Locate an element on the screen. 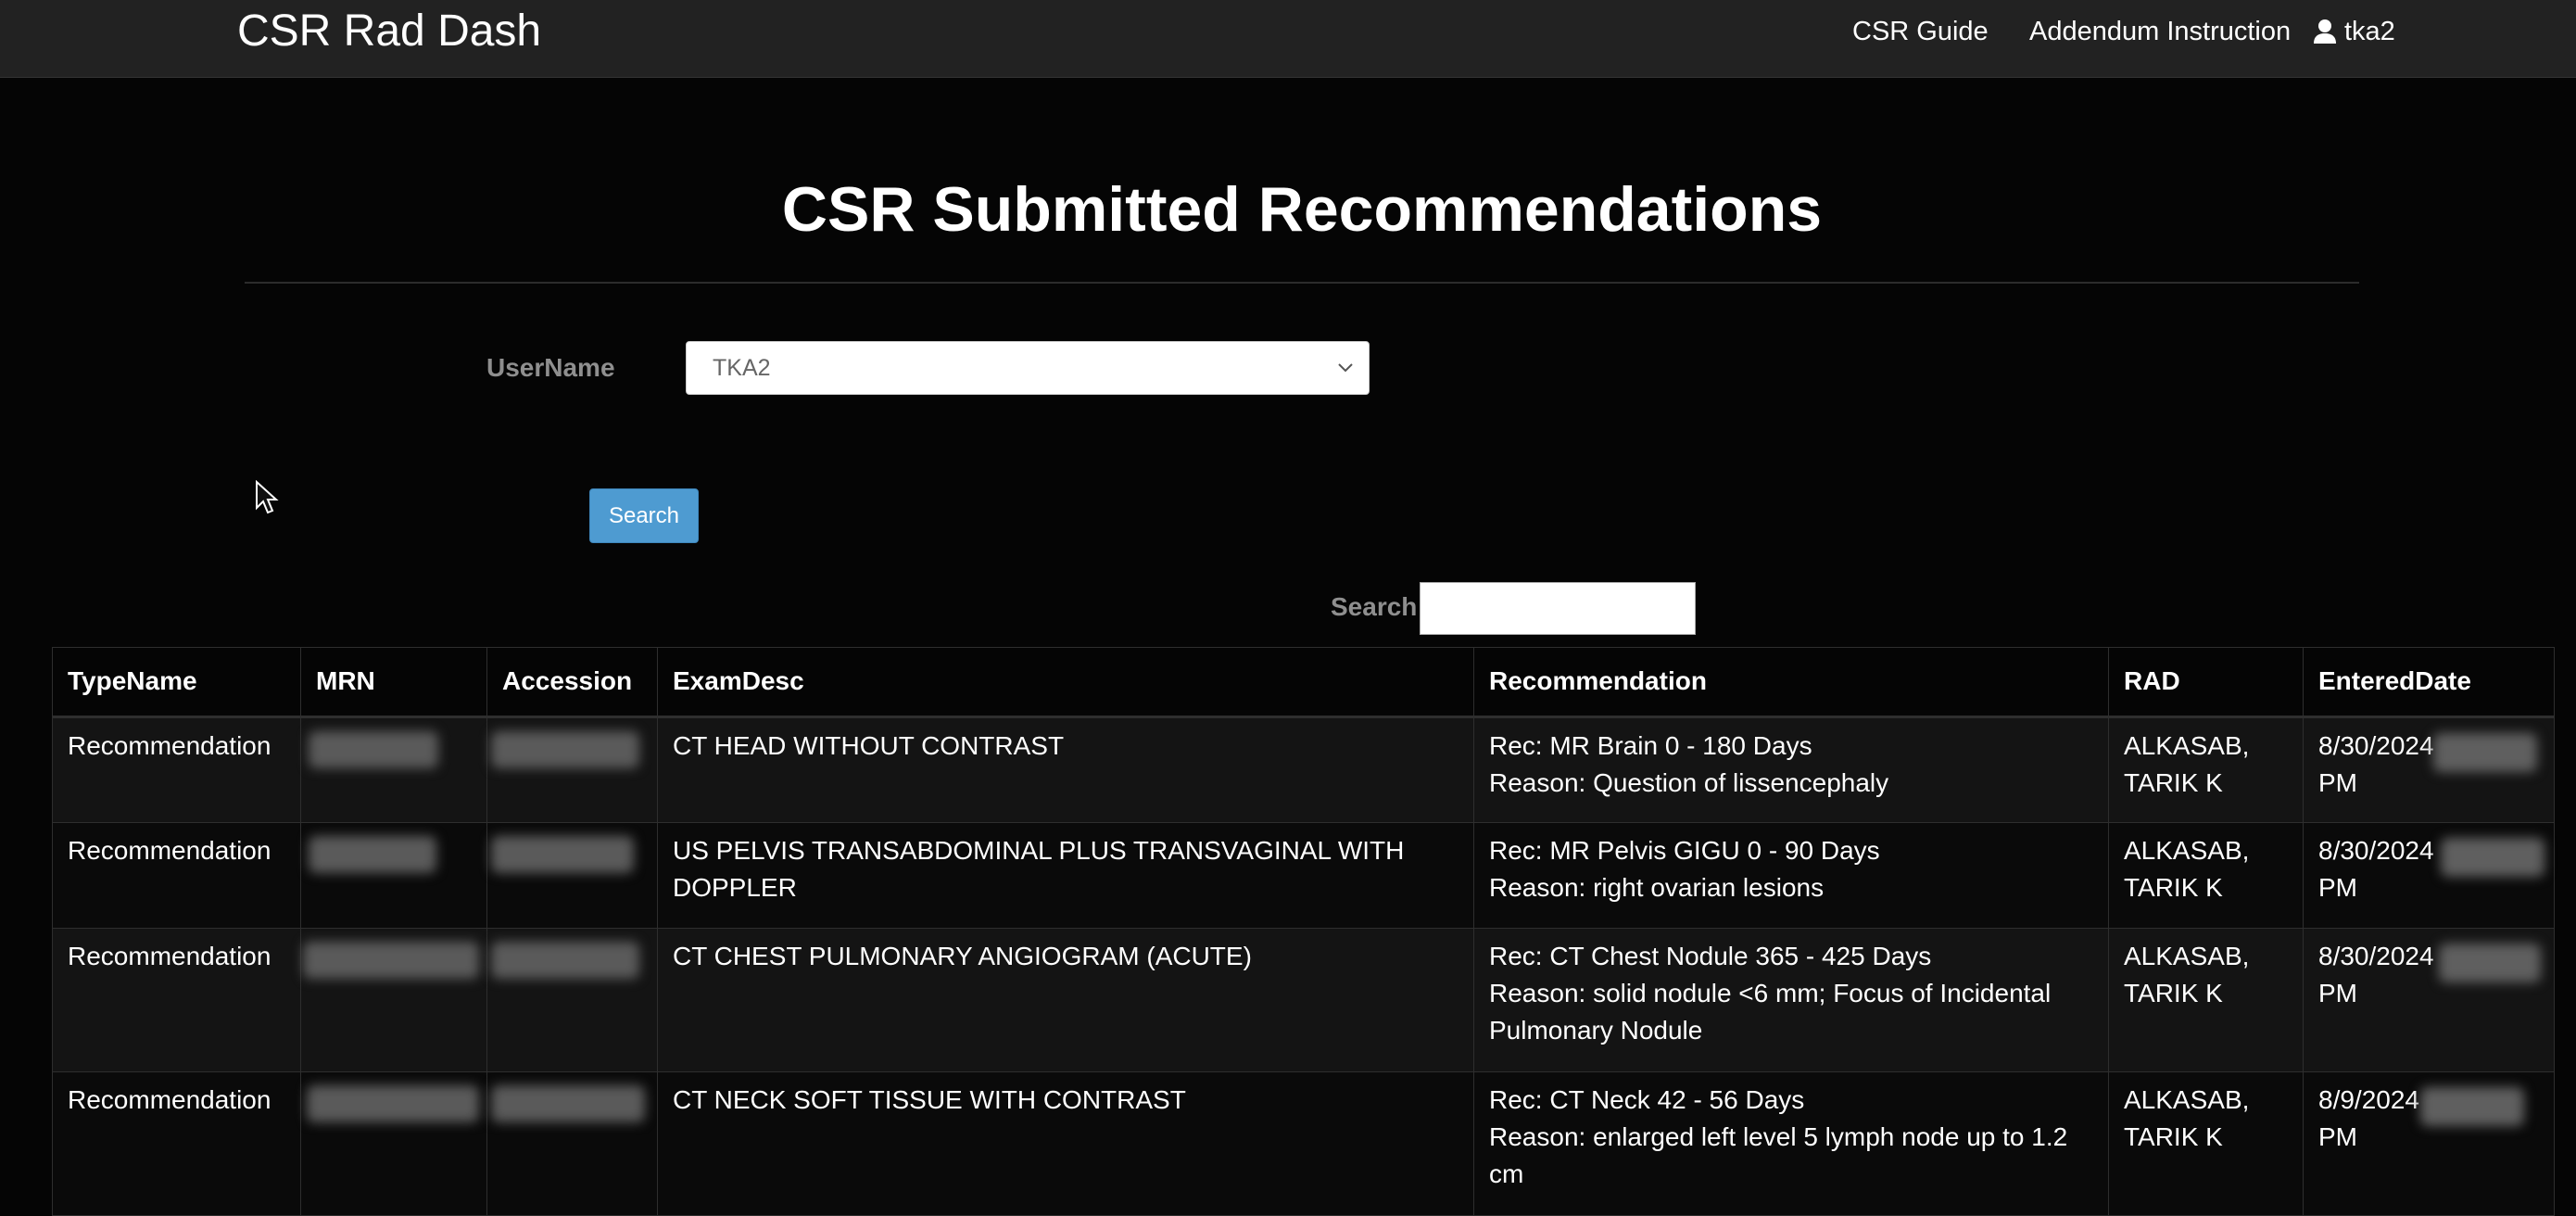 This screenshot has height=1216, width=2576. rec-text: Rec: CT Chest Nodule 365 - 425 Days is located at coordinates (1710, 956).